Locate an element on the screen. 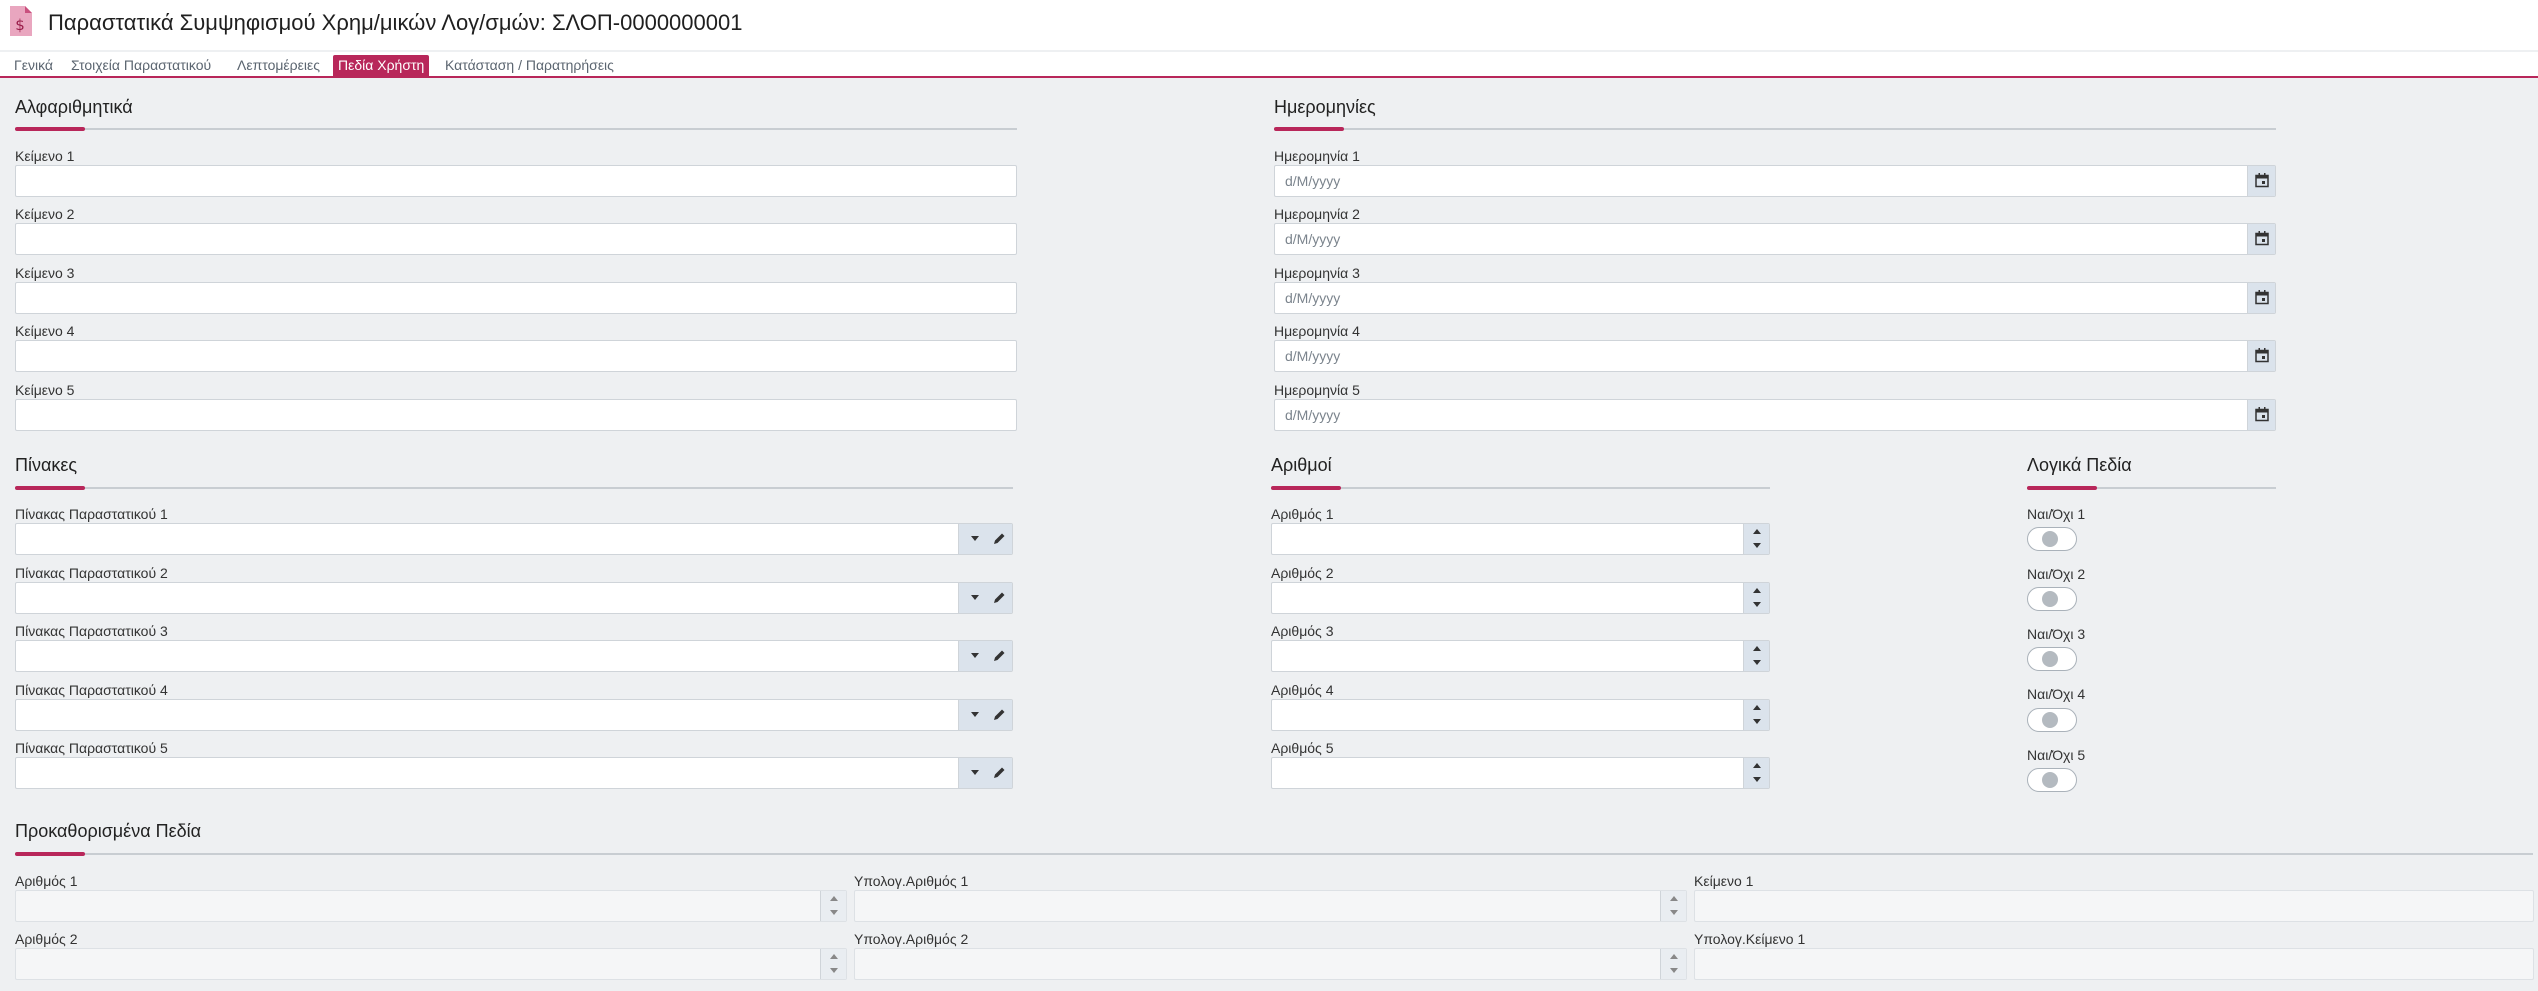 The image size is (2538, 991). date-field-label: Ημερομηνία 3 is located at coordinates (1317, 273).